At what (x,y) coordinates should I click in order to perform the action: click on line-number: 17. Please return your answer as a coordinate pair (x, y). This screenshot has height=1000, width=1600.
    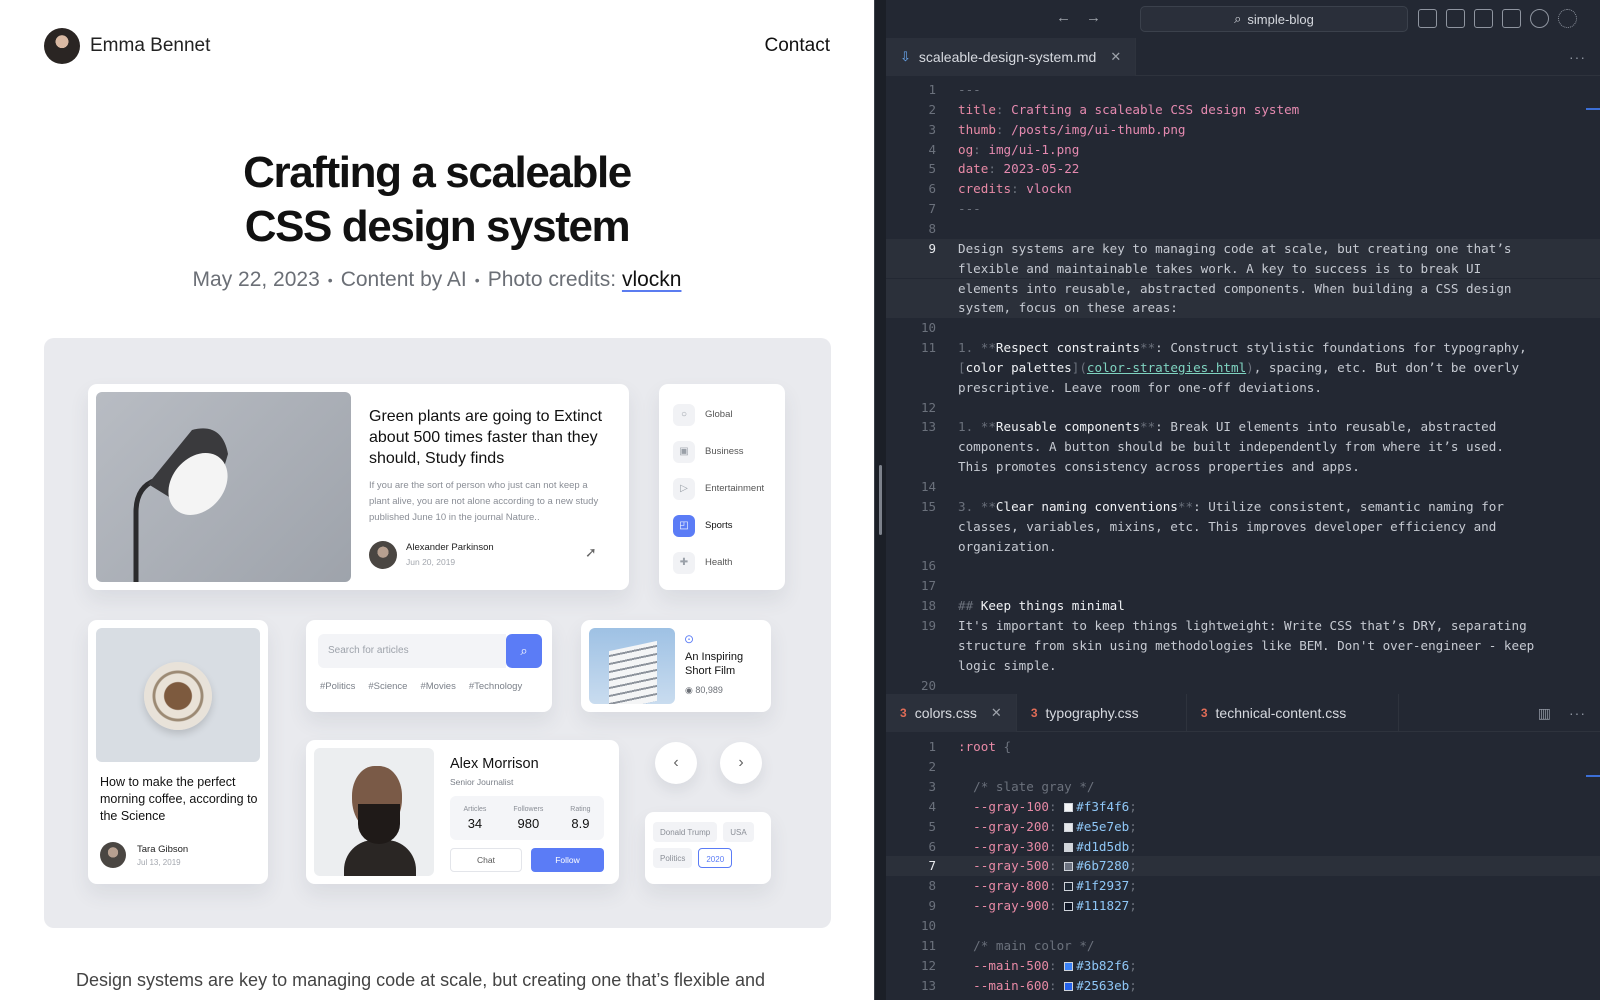
    Looking at the image, I should click on (928, 586).